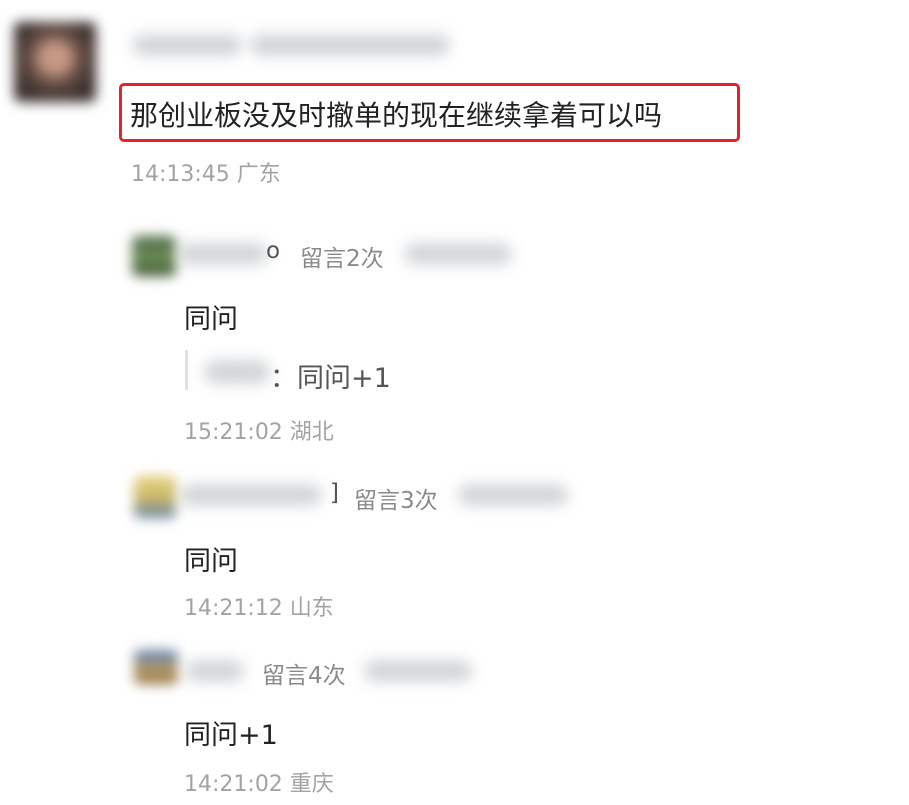 This screenshot has width=909, height=805. I want to click on quote-bar, so click(186, 370).